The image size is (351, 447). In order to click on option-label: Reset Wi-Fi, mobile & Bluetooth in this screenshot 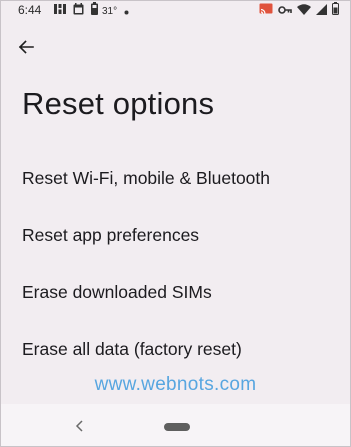, I will do `click(146, 178)`.